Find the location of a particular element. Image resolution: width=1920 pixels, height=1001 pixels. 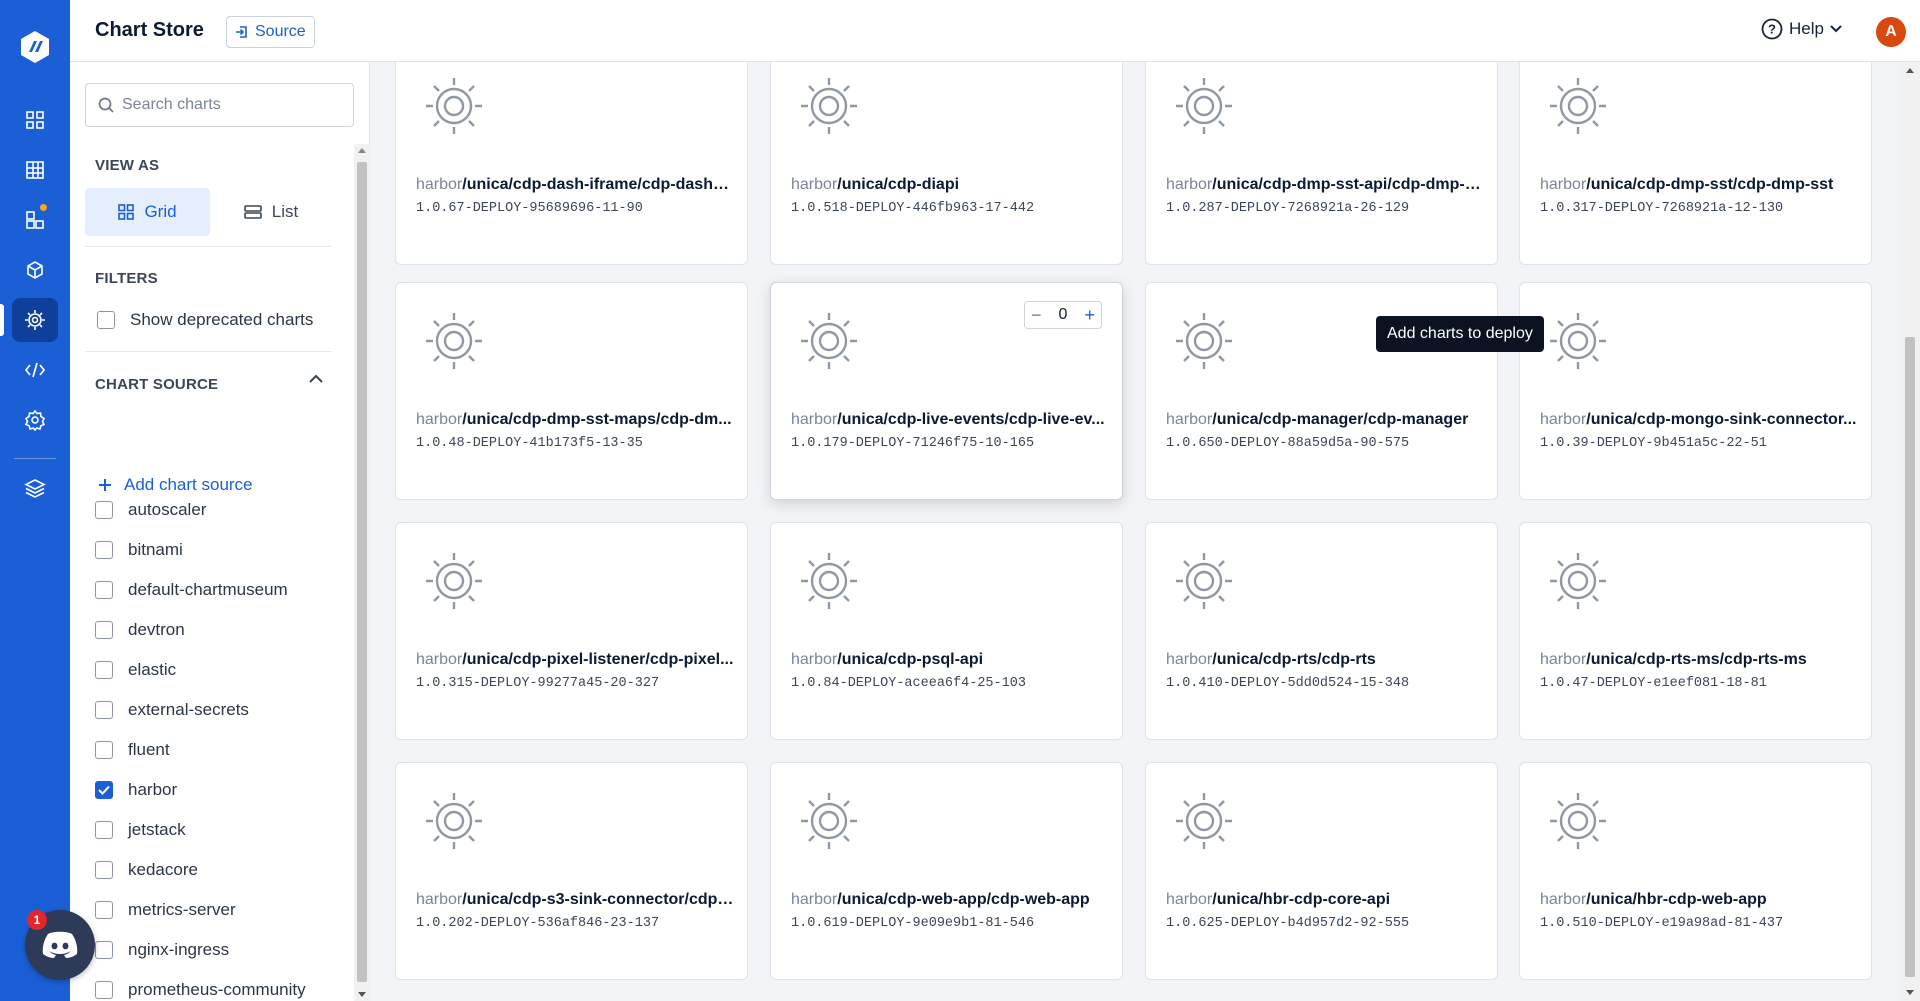

nav-resource-browser is located at coordinates (35, 270).